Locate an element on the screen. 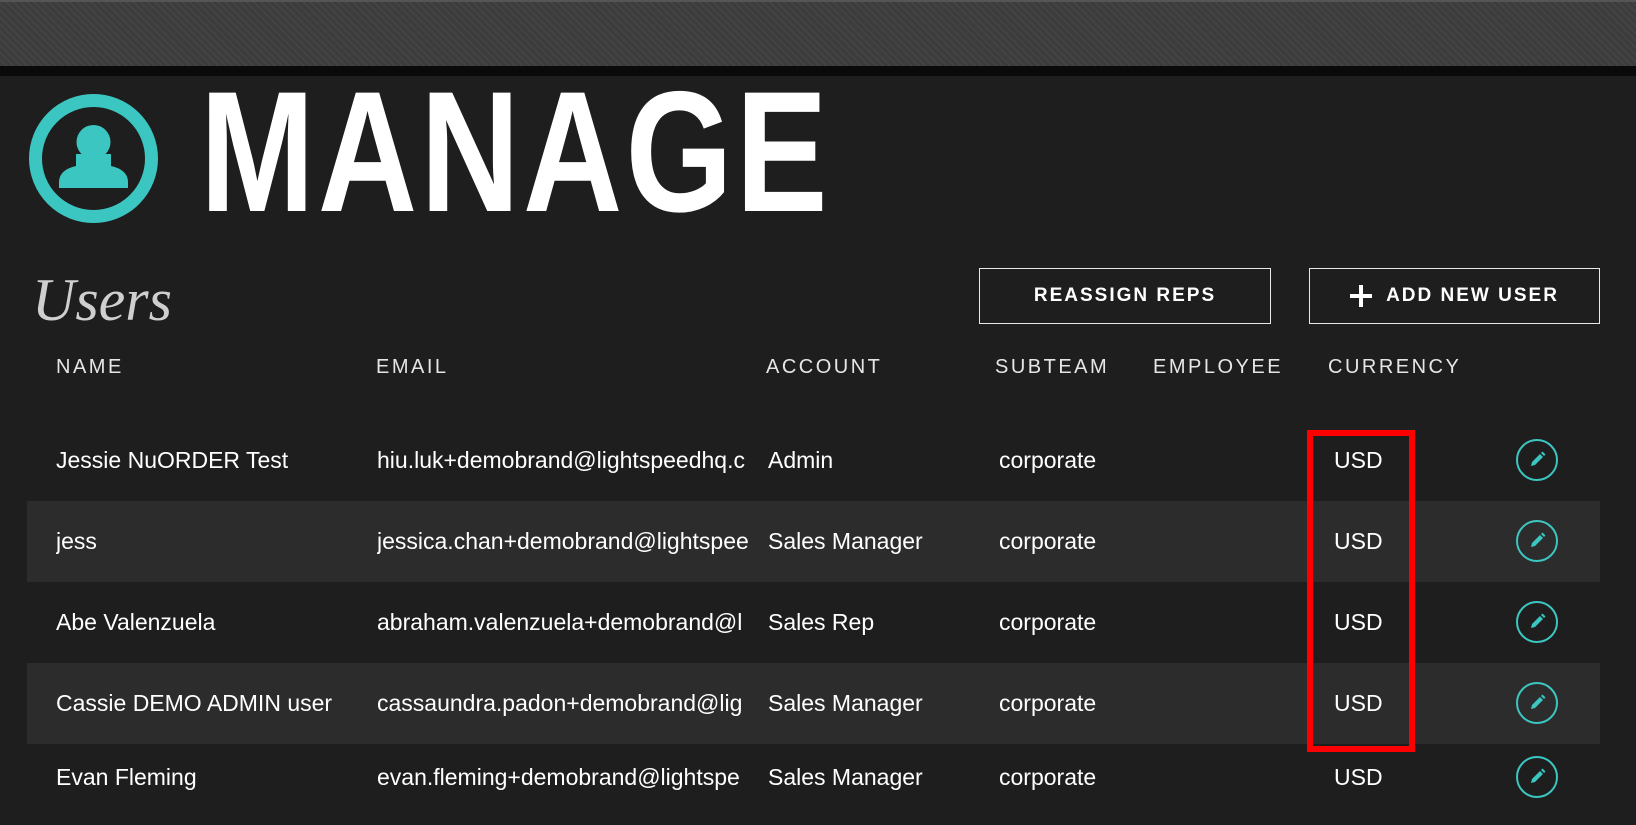 This screenshot has width=1636, height=825. column-header-name: NAME is located at coordinates (90, 370).